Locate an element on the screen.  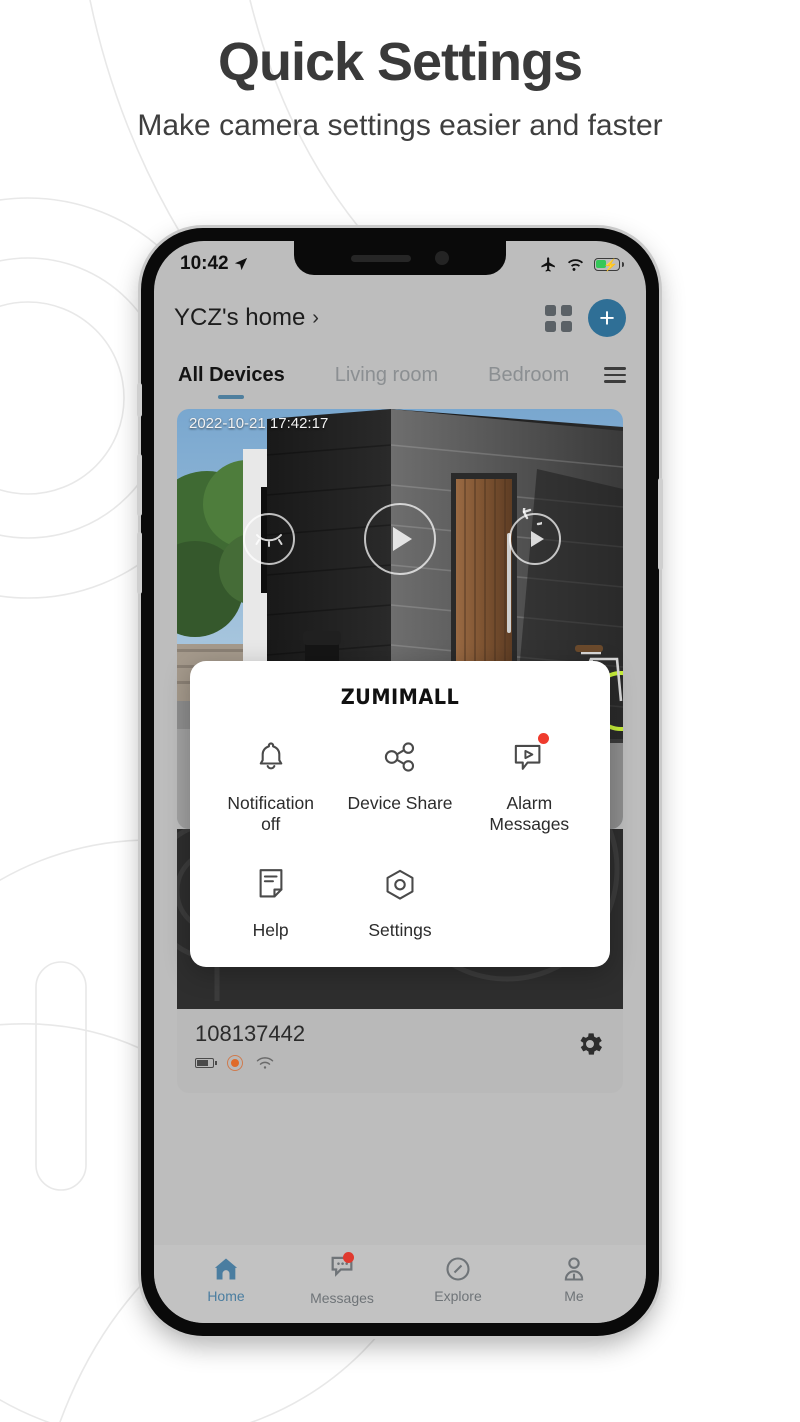
help-document-icon is located at coordinates (271, 884).